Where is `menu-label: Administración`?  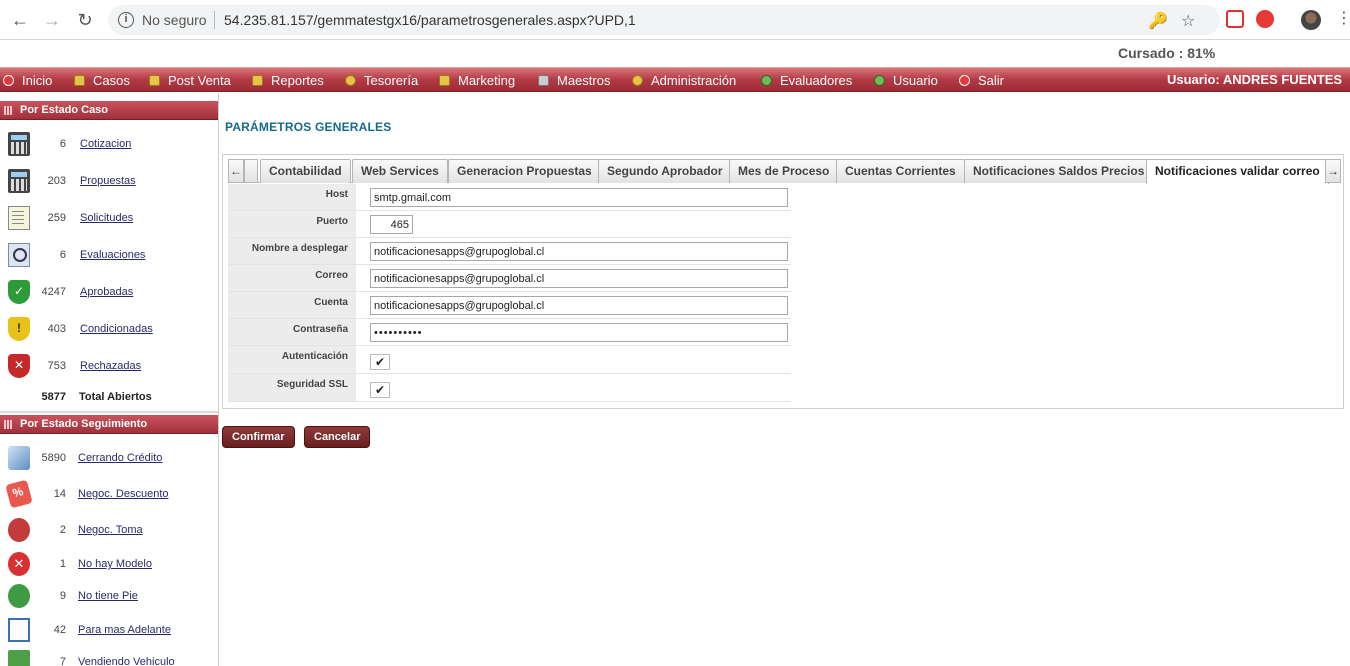 menu-label: Administración is located at coordinates (694, 80).